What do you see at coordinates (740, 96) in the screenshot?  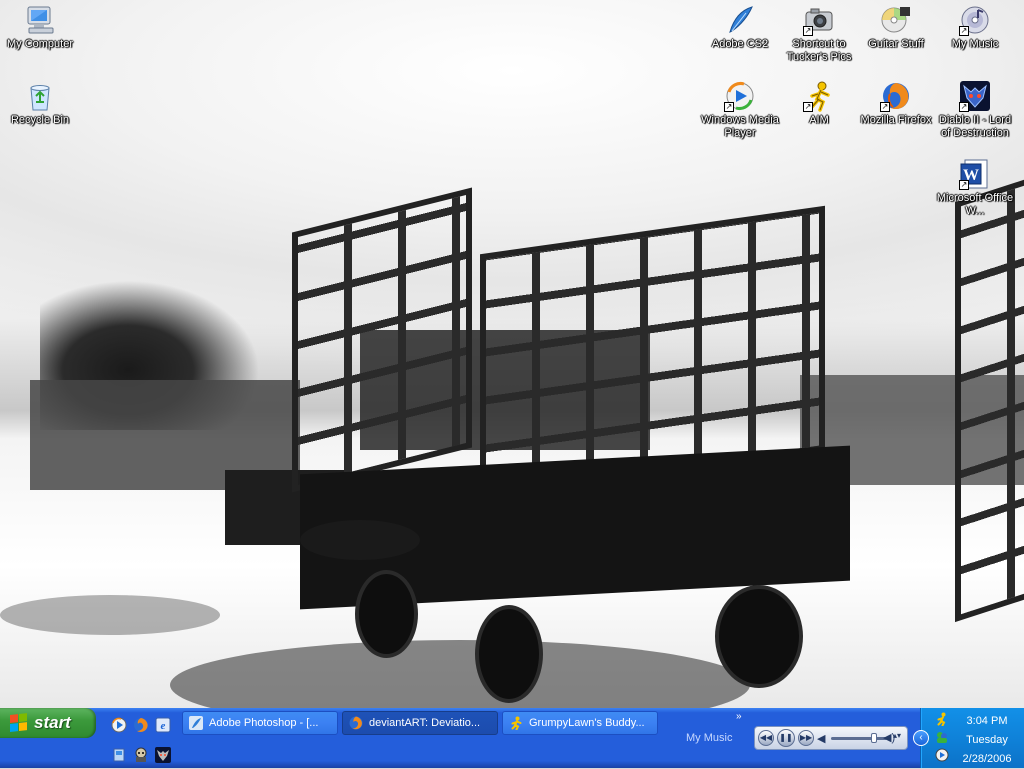 I see `media-player-icon: ↗` at bounding box center [740, 96].